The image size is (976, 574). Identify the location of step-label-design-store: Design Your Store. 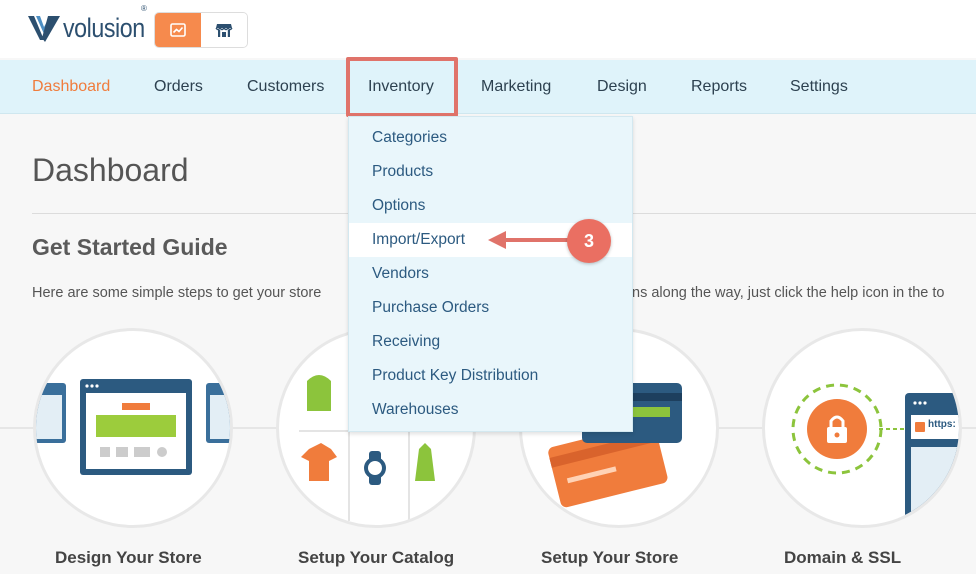
(128, 557).